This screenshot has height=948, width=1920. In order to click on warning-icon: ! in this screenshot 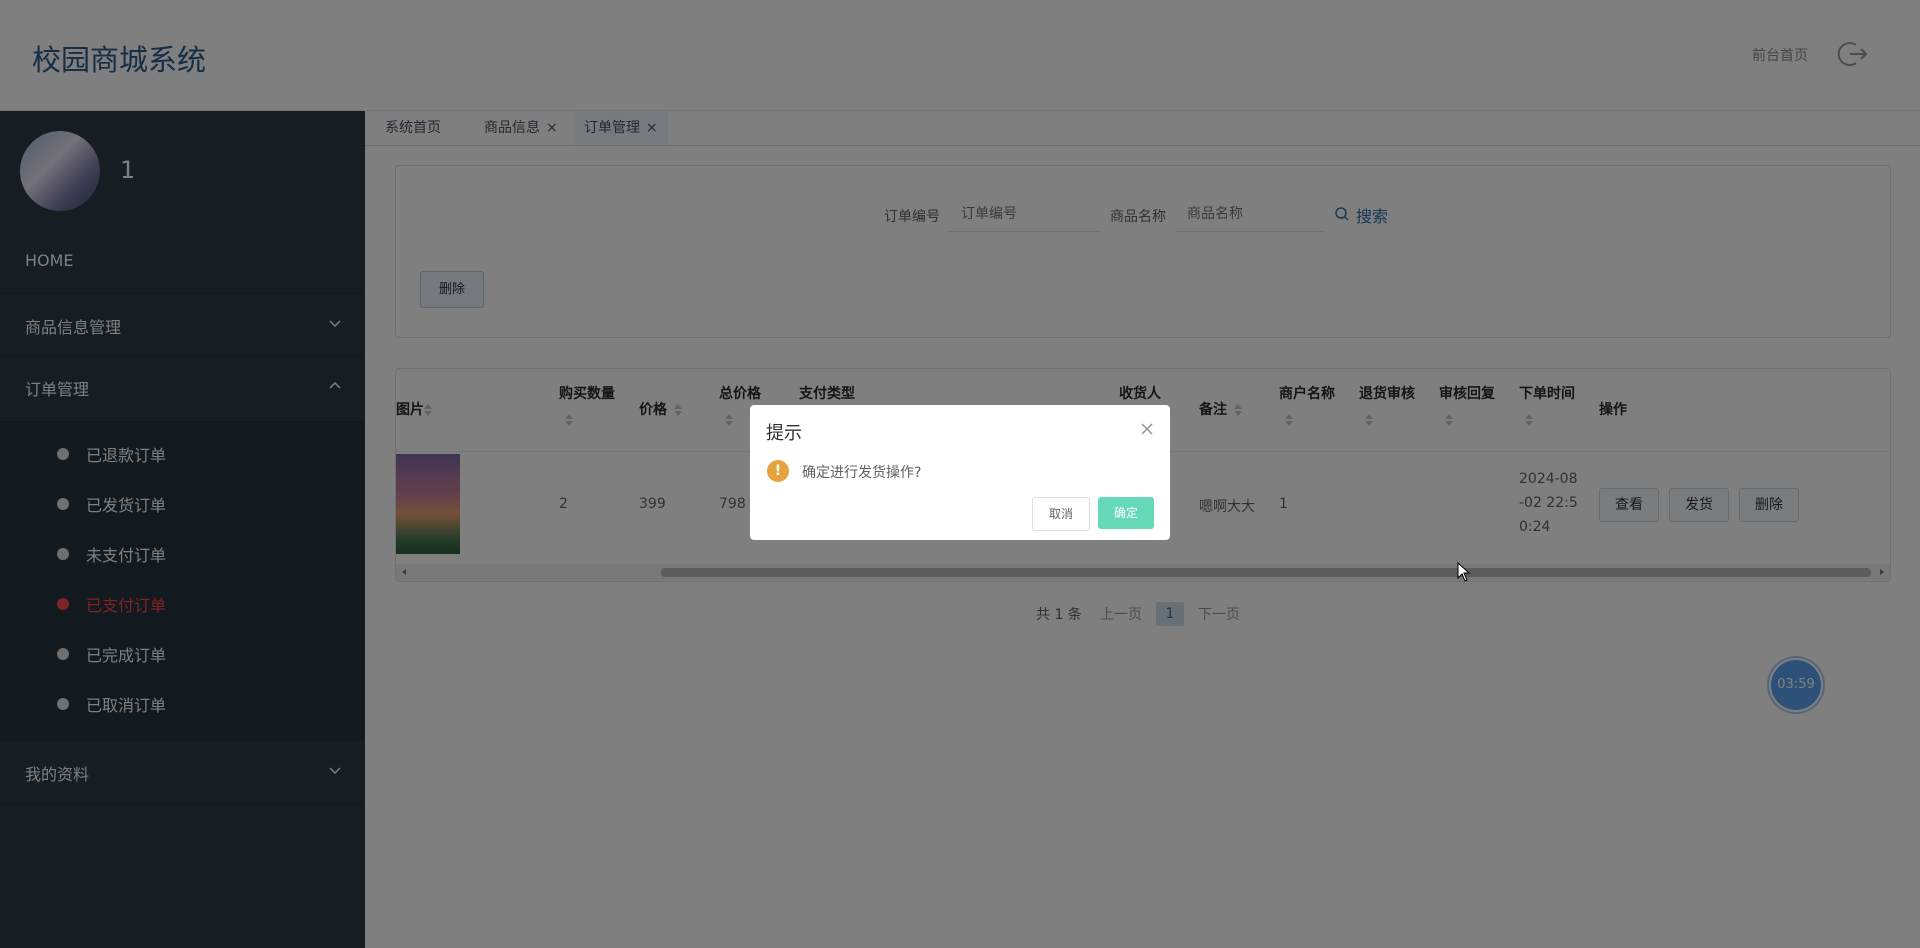, I will do `click(778, 471)`.